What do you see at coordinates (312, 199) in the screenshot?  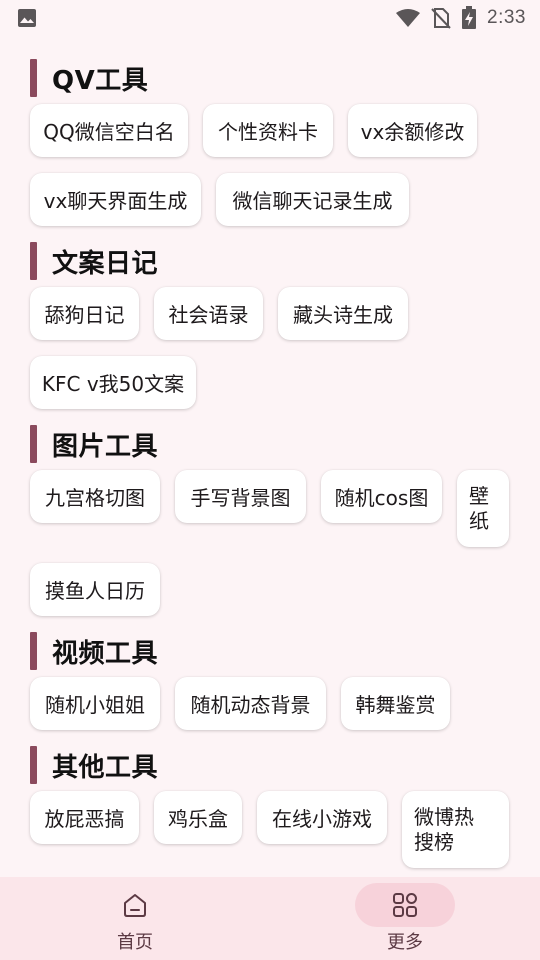 I see `tool-chip: 微信聊天记录生成` at bounding box center [312, 199].